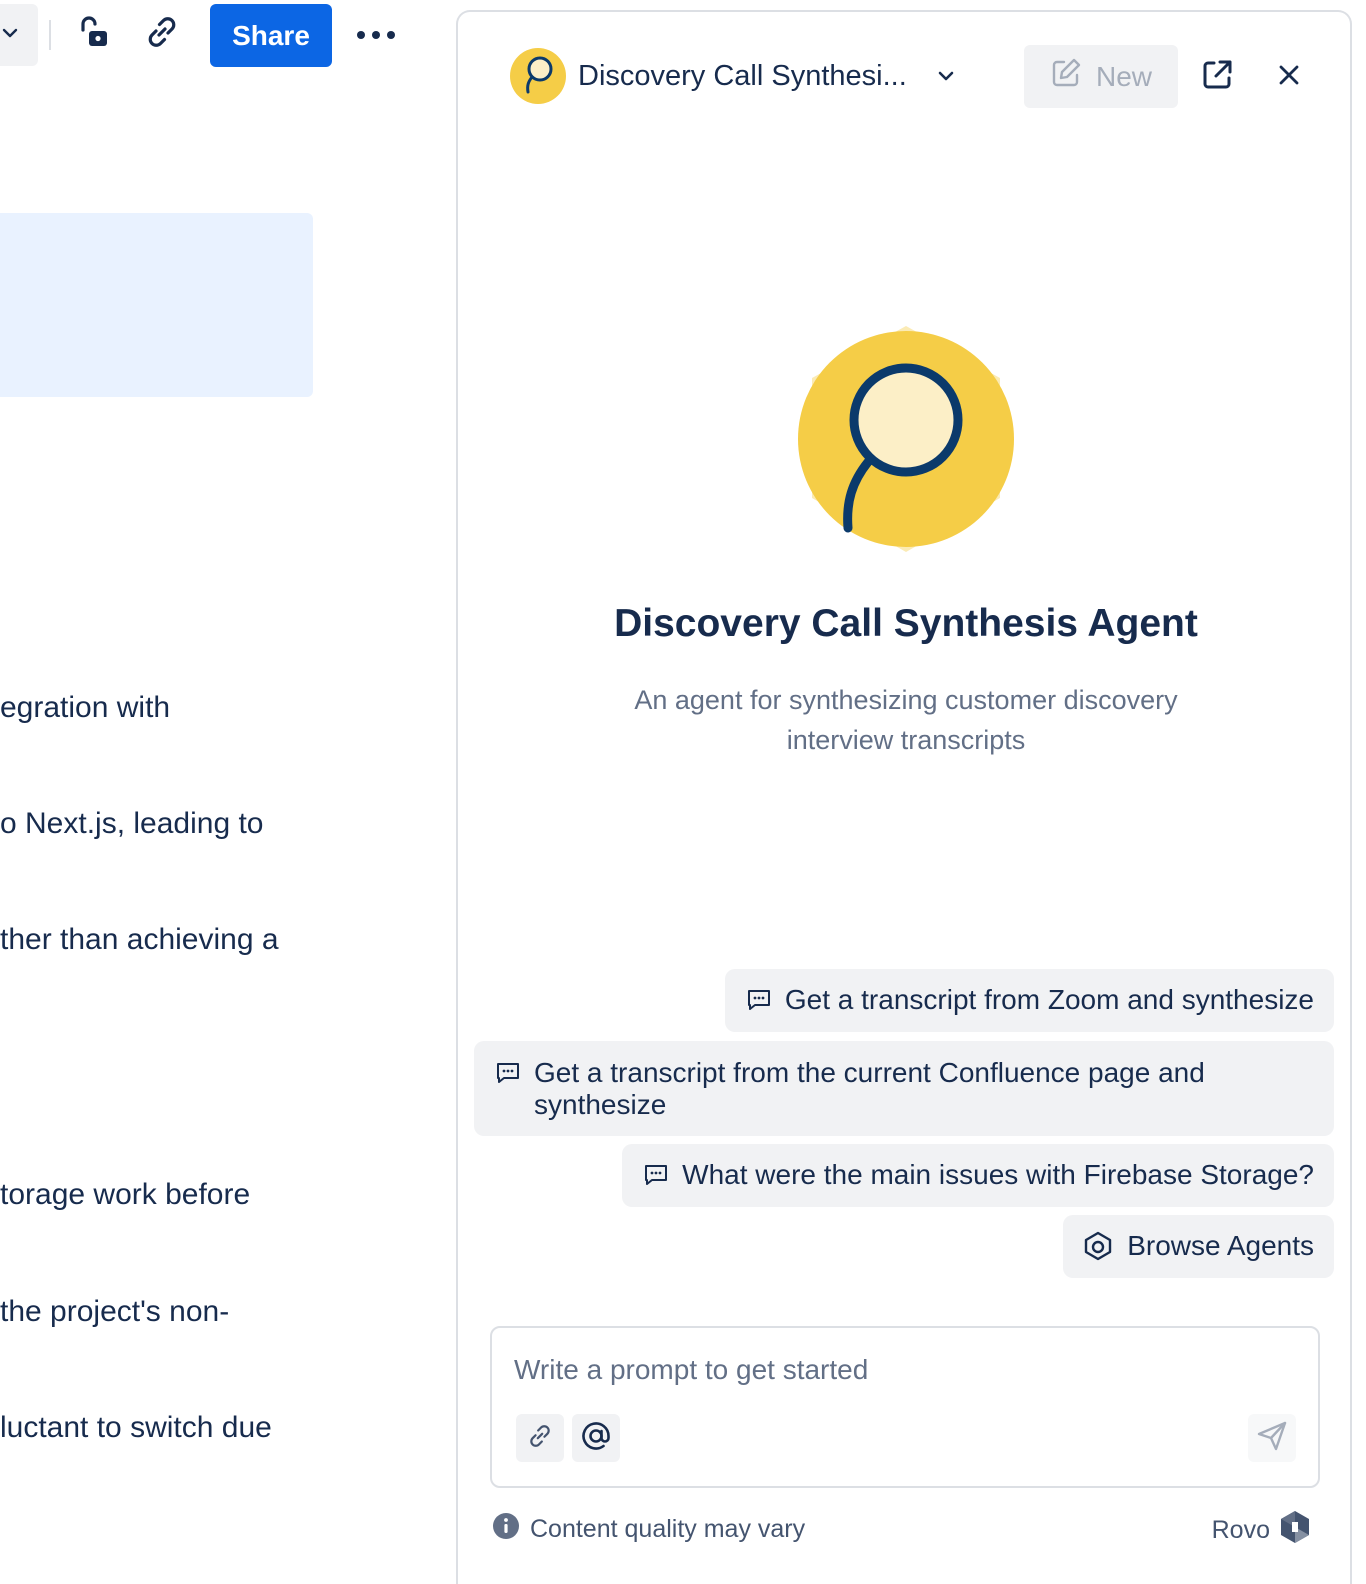 This screenshot has height=1584, width=1366. Describe the element at coordinates (139, 939) in the screenshot. I see `page-text-line: ther than achieving a` at that location.